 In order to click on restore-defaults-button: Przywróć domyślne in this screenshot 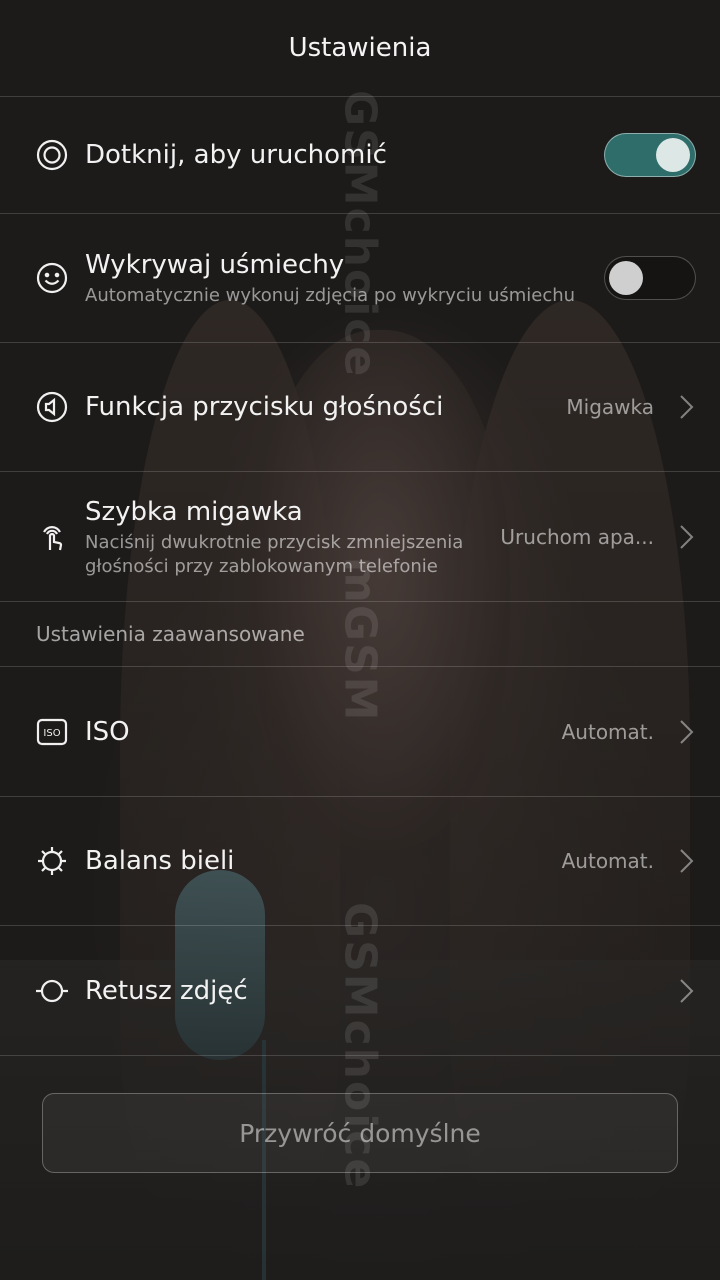, I will do `click(360, 1133)`.